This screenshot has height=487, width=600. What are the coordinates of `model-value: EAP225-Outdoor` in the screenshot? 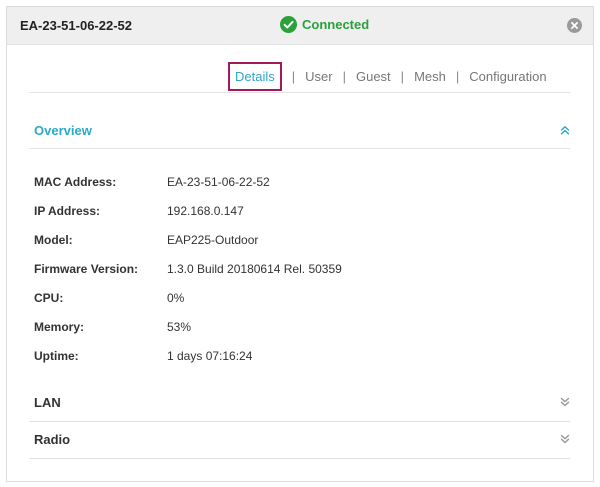 It's located at (213, 240).